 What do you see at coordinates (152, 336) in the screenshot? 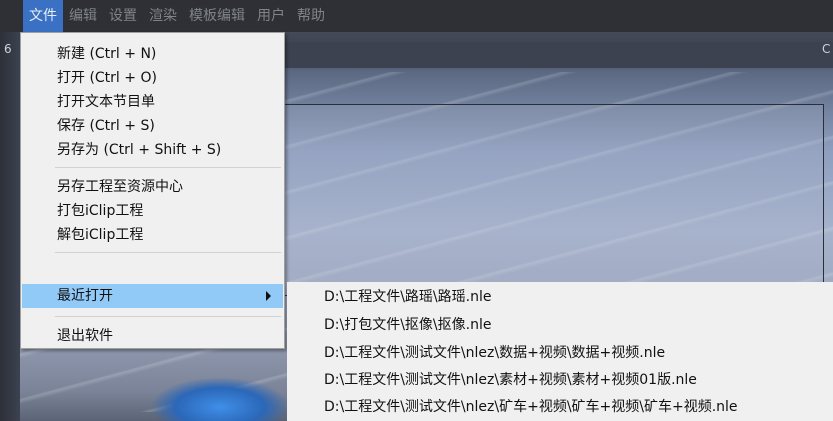
I see `menu-item-exit: 退出软件` at bounding box center [152, 336].